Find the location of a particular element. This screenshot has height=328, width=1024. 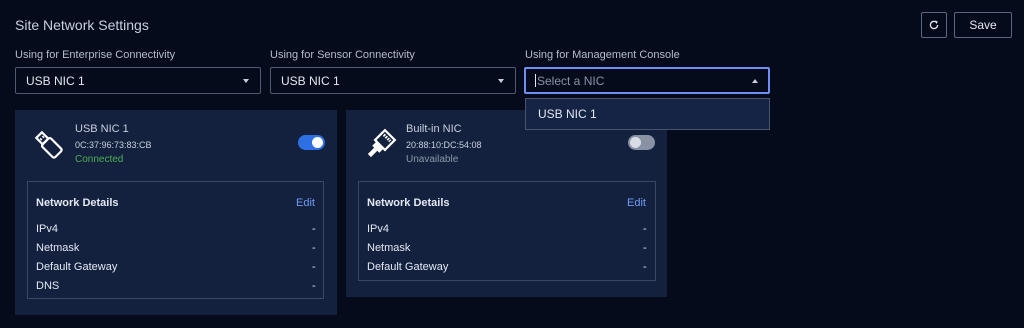

dropdown-option-usb-nic-1: USB NIC 1 is located at coordinates (567, 114).